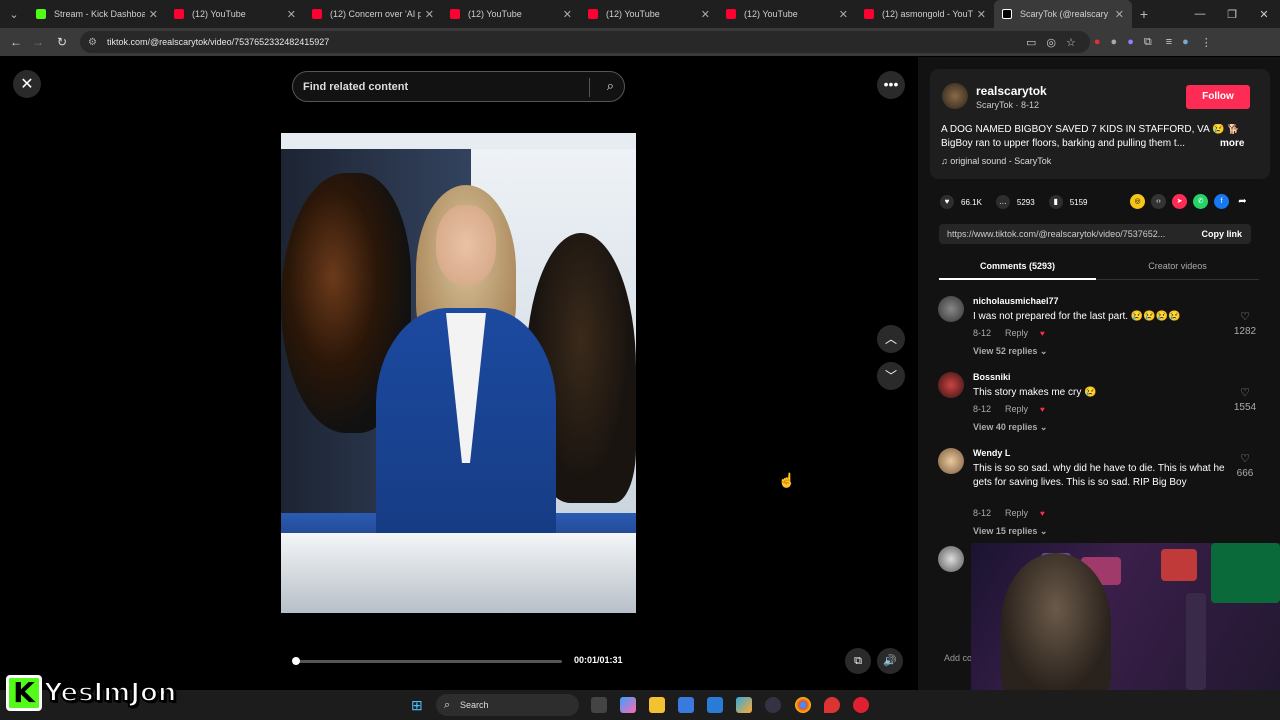 The image size is (1280, 720). I want to click on windows-start-icon: ⊞, so click(417, 705).